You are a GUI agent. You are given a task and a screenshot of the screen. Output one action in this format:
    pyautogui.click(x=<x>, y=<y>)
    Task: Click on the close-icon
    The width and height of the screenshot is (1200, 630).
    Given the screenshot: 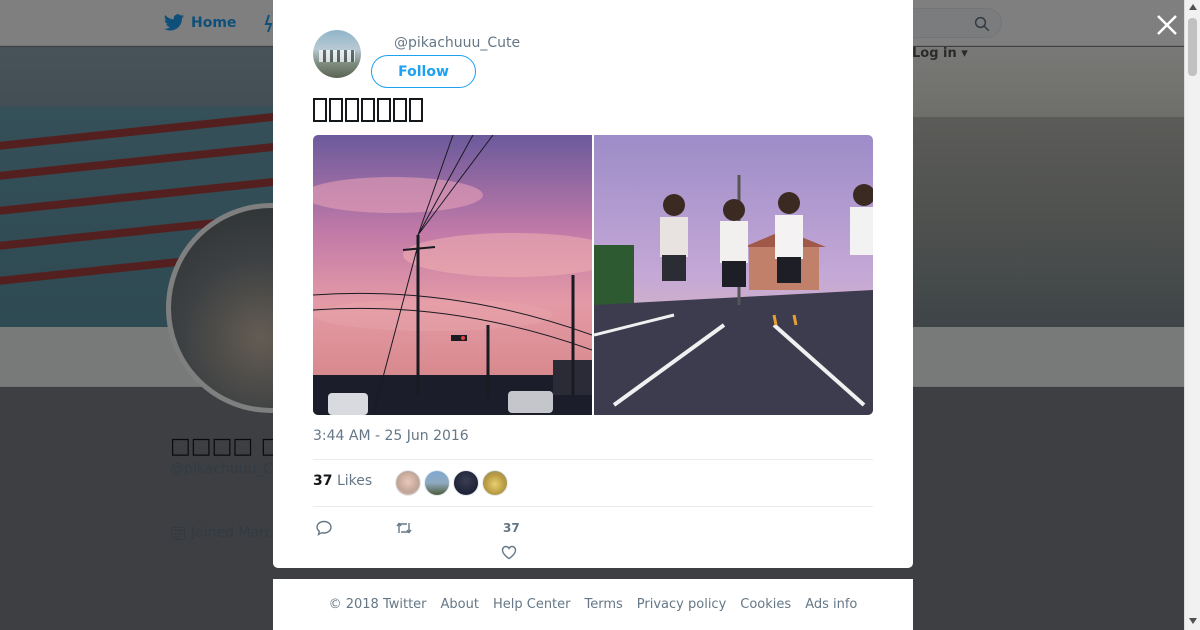 What is the action you would take?
    pyautogui.click(x=1167, y=25)
    